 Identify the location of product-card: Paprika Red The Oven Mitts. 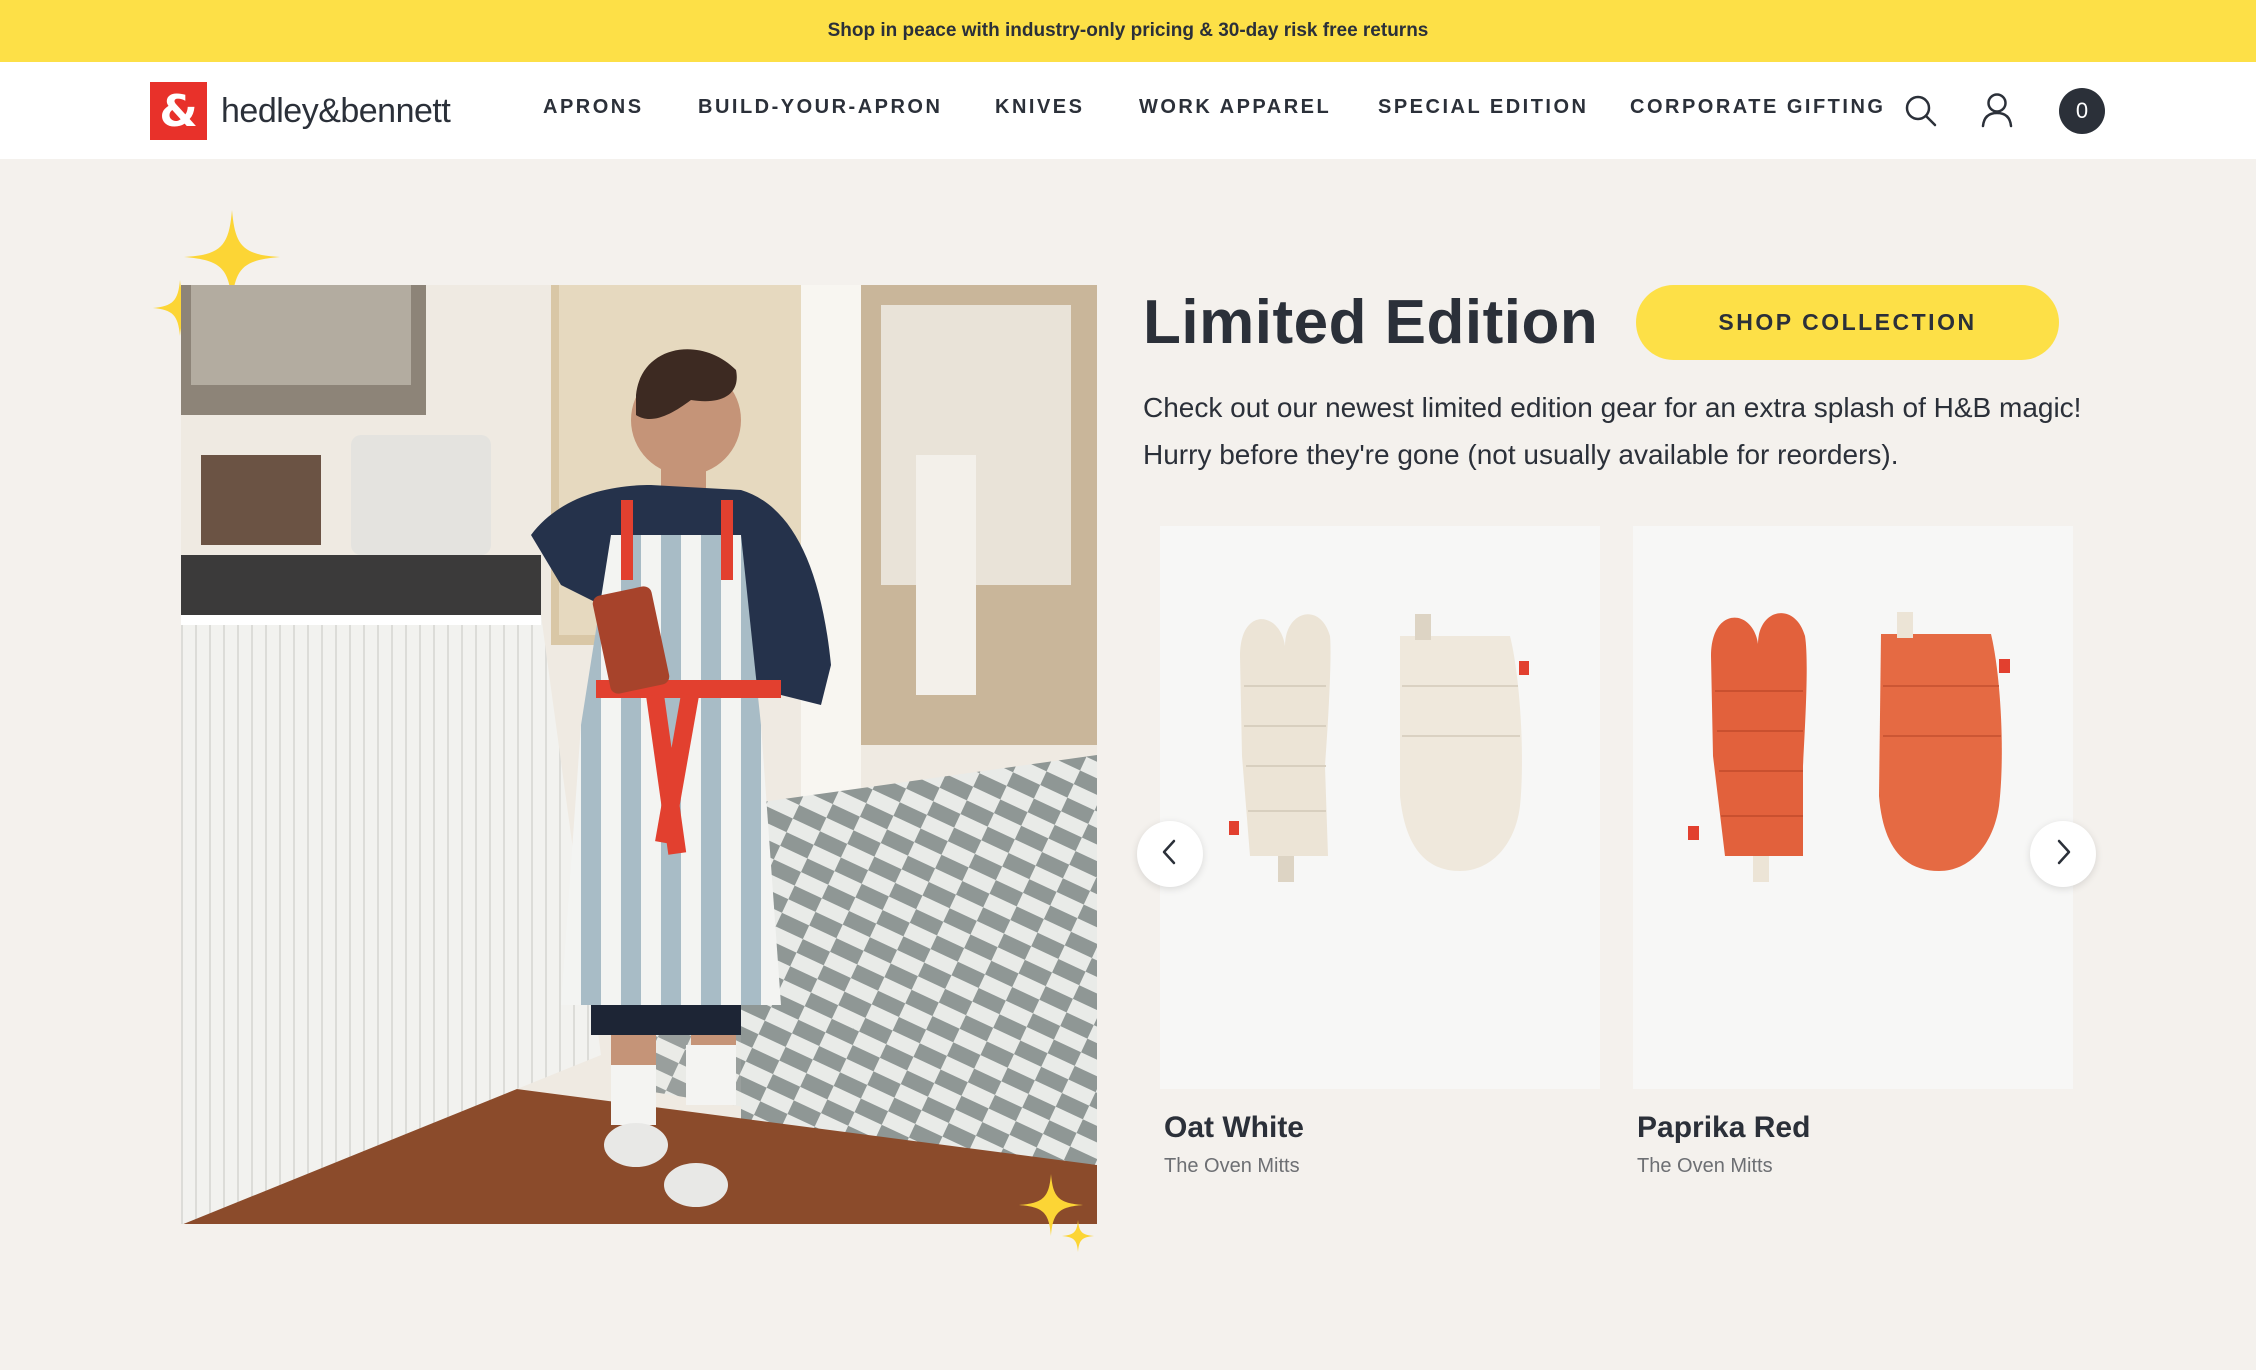
(1853, 852).